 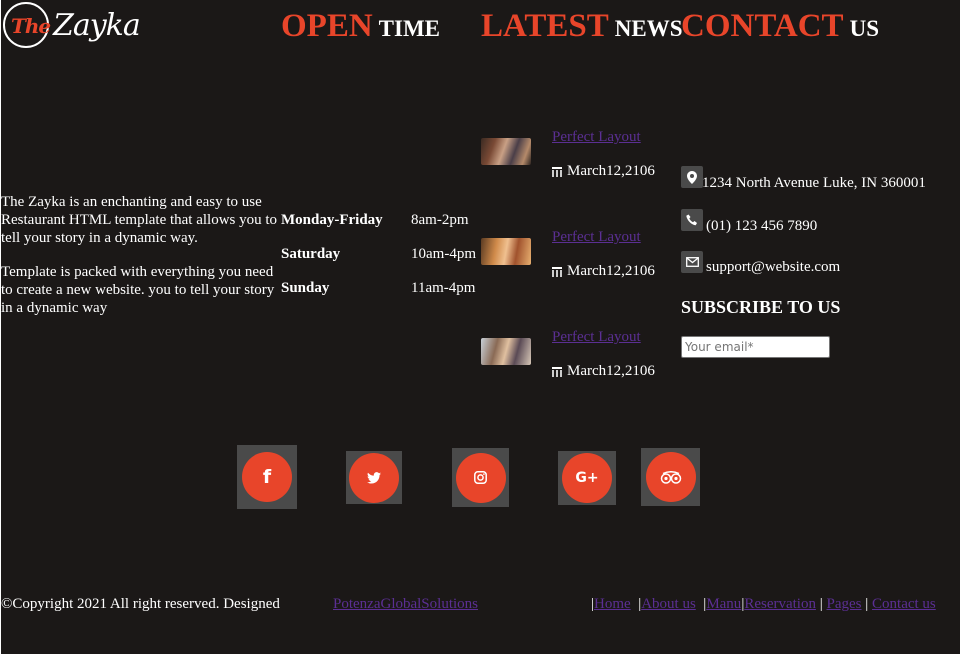 I want to click on google-plus-button: G+, so click(x=587, y=478).